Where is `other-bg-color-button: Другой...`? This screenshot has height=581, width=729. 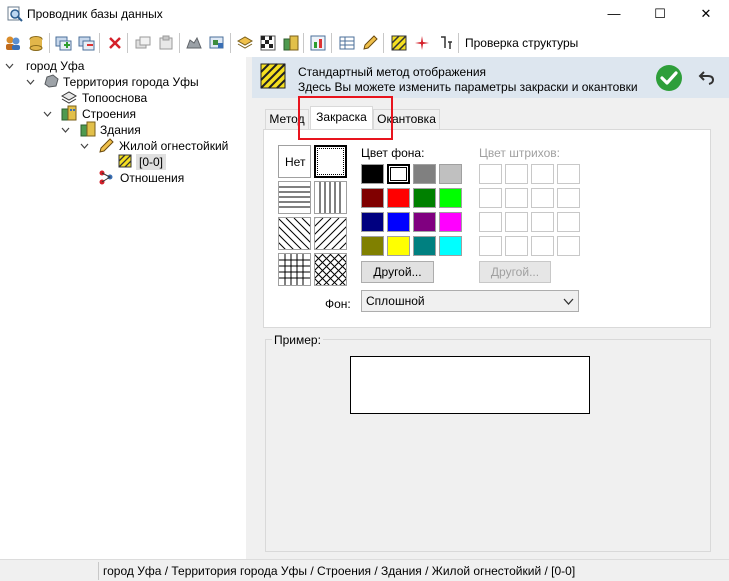
other-bg-color-button: Другой... is located at coordinates (397, 272).